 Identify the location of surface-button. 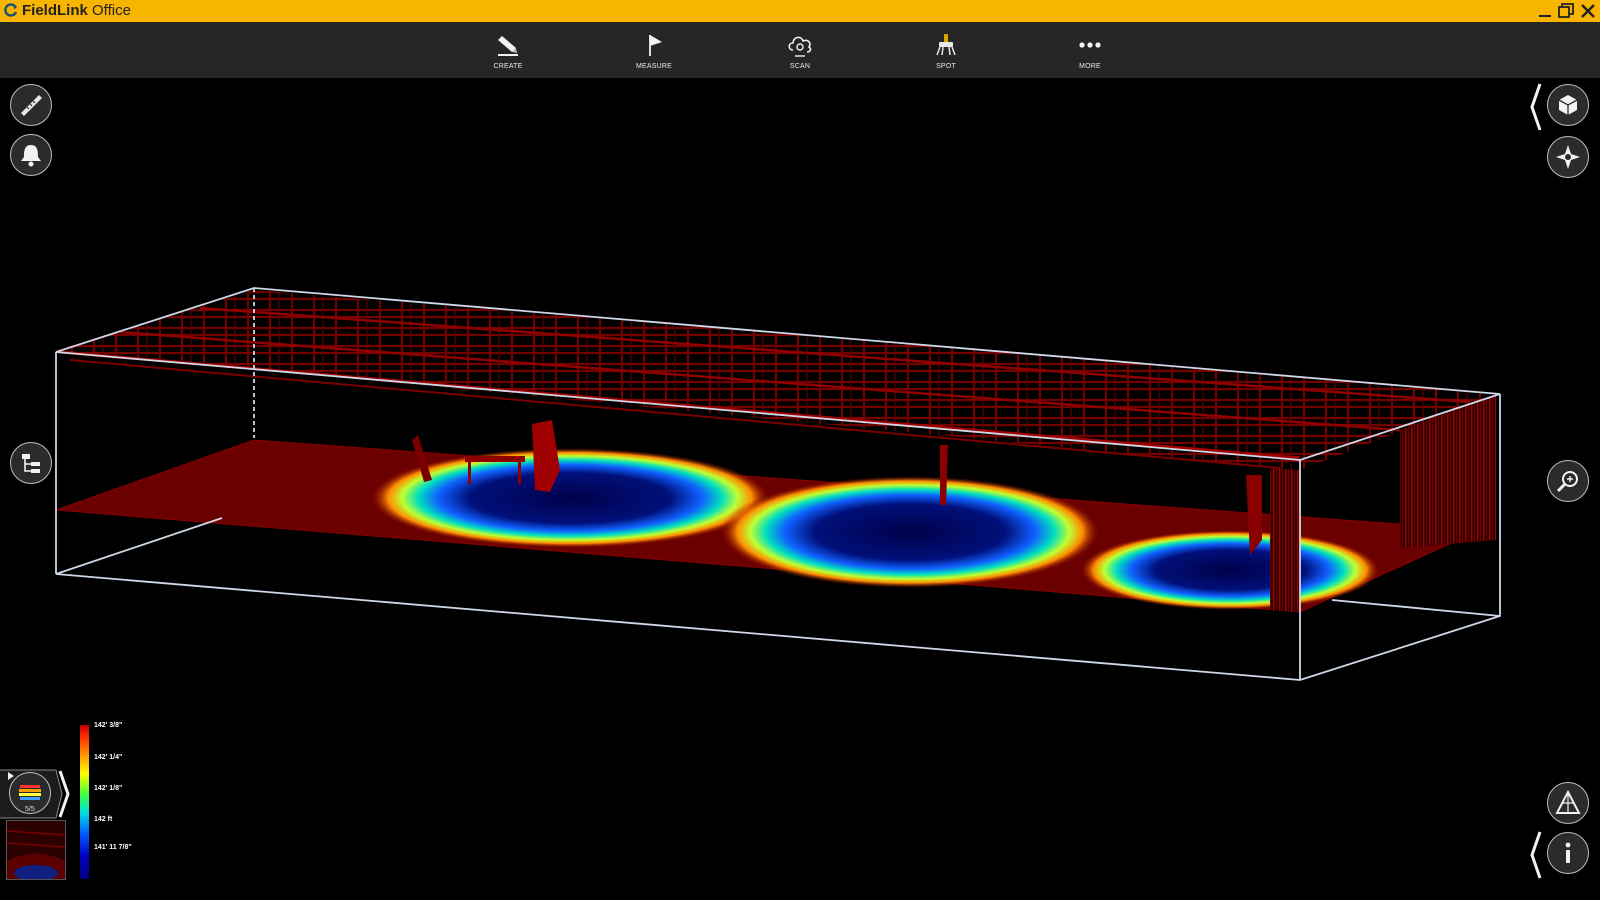
(1568, 803).